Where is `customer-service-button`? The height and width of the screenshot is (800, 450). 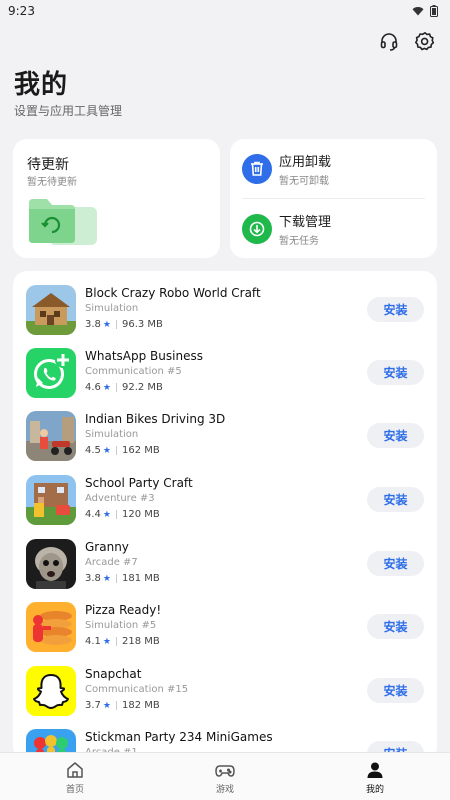 customer-service-button is located at coordinates (389, 41).